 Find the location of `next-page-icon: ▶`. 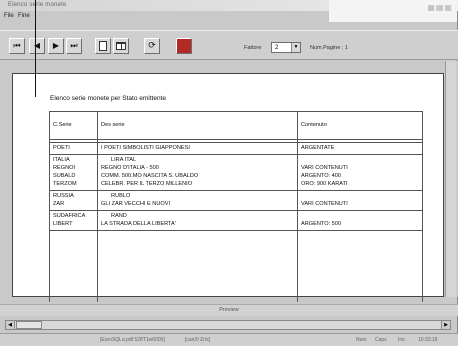

next-page-icon: ▶ is located at coordinates (56, 45).